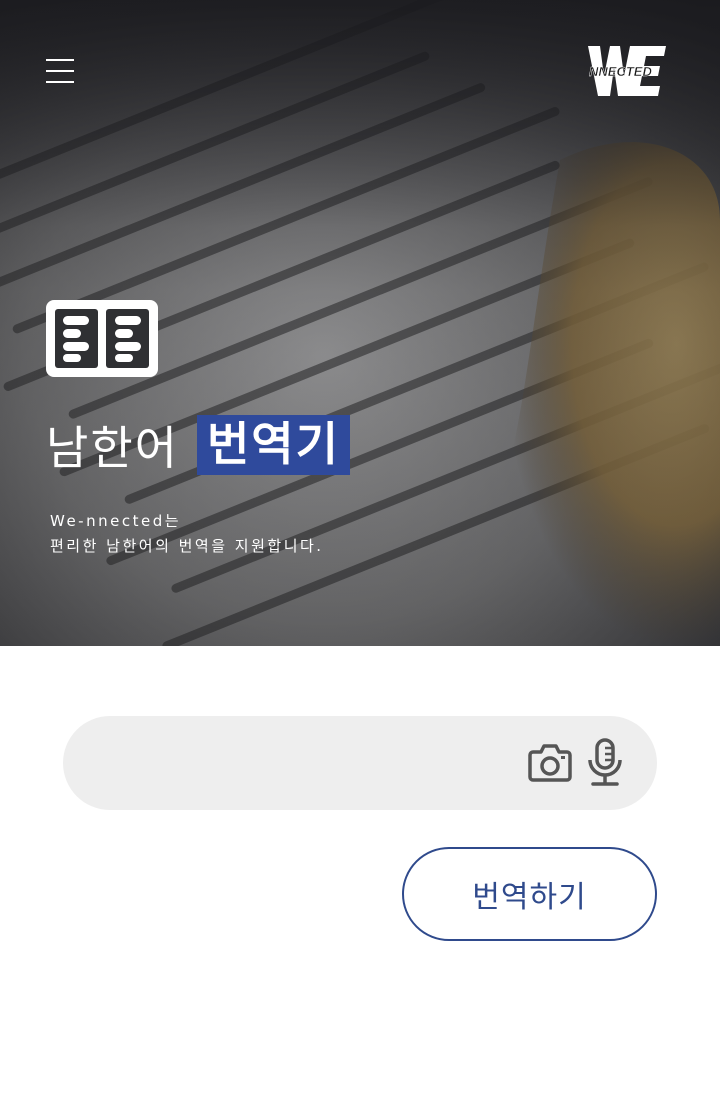 The width and height of the screenshot is (720, 1095). What do you see at coordinates (315, 764) in the screenshot?
I see `translation-input` at bounding box center [315, 764].